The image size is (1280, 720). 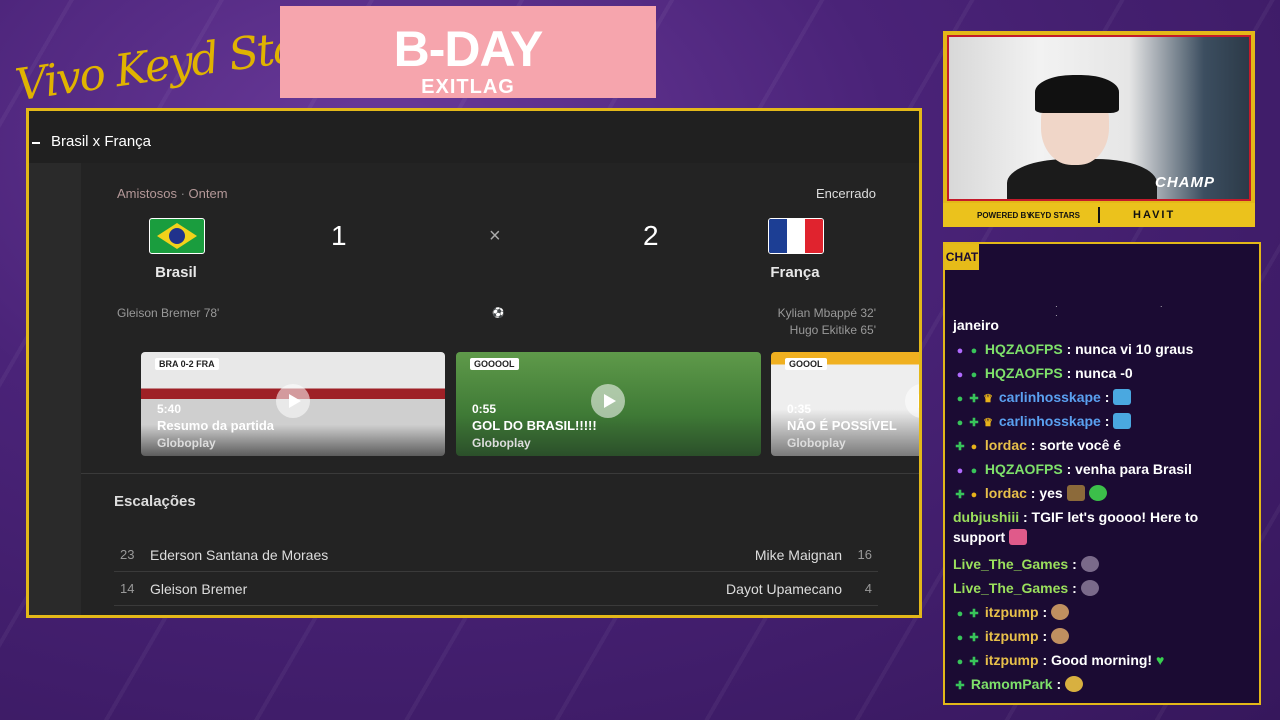 I want to click on home-player-name: Gleison Bremer, so click(x=199, y=589).